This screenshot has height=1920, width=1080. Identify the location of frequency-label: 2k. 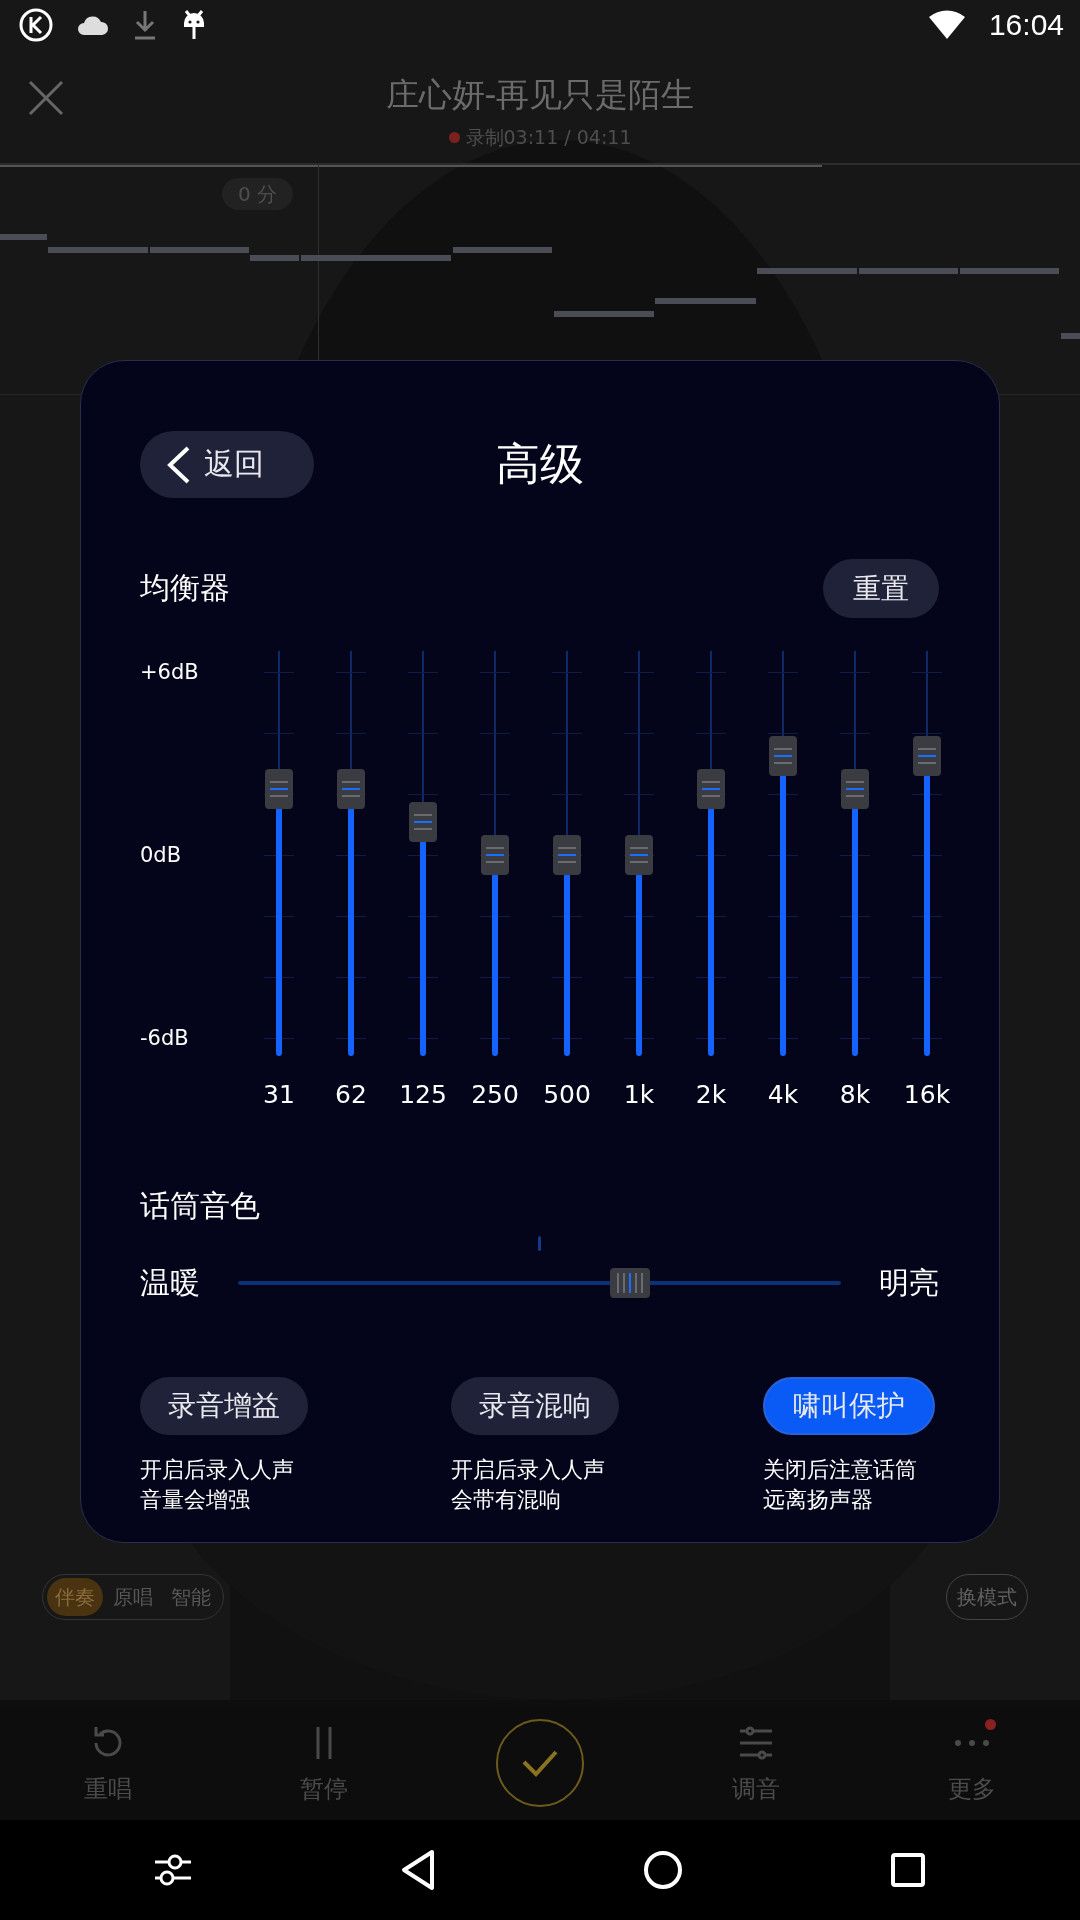
(711, 1095).